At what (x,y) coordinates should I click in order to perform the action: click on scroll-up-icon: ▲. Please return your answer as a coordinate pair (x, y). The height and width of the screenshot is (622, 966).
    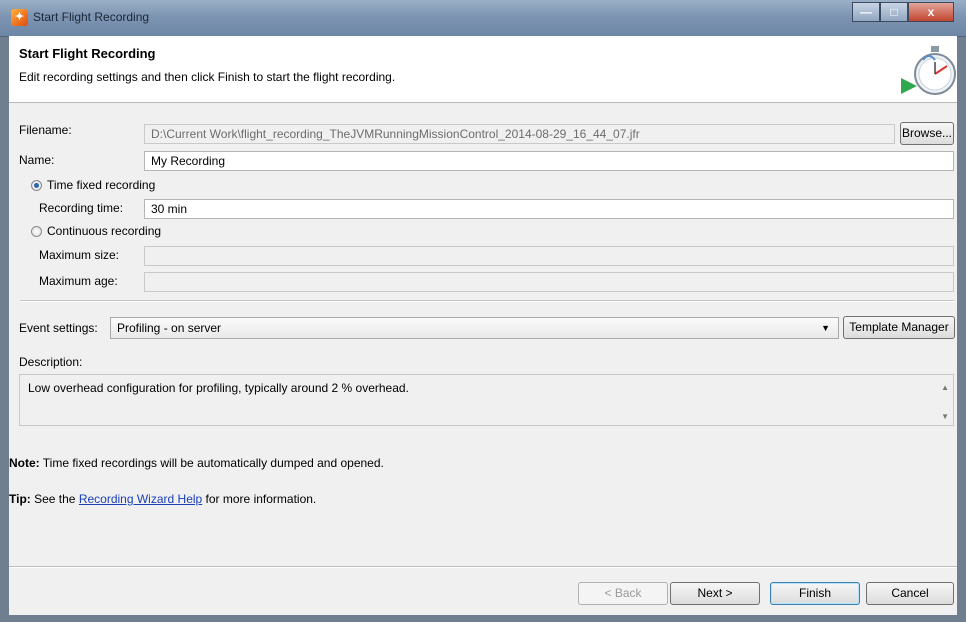
    Looking at the image, I should click on (945, 387).